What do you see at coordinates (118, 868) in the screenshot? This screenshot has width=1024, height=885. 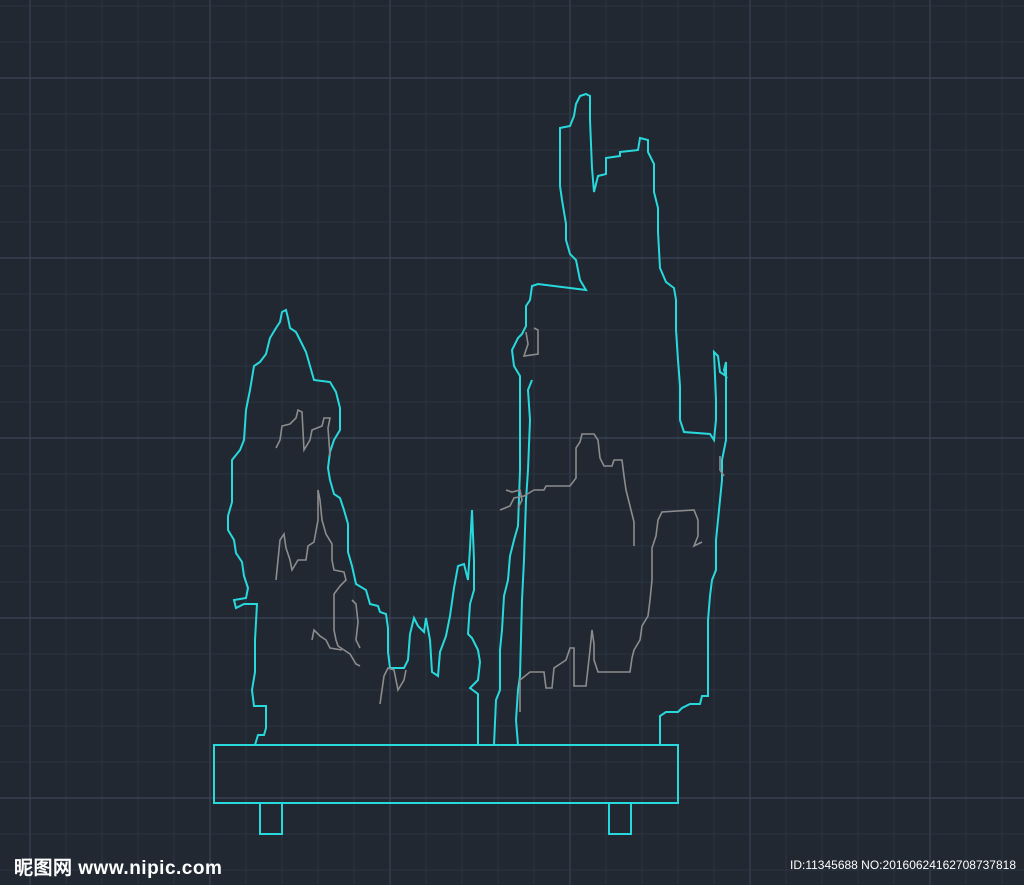 I see `watermark-site: 昵图网 www.nipic.com` at bounding box center [118, 868].